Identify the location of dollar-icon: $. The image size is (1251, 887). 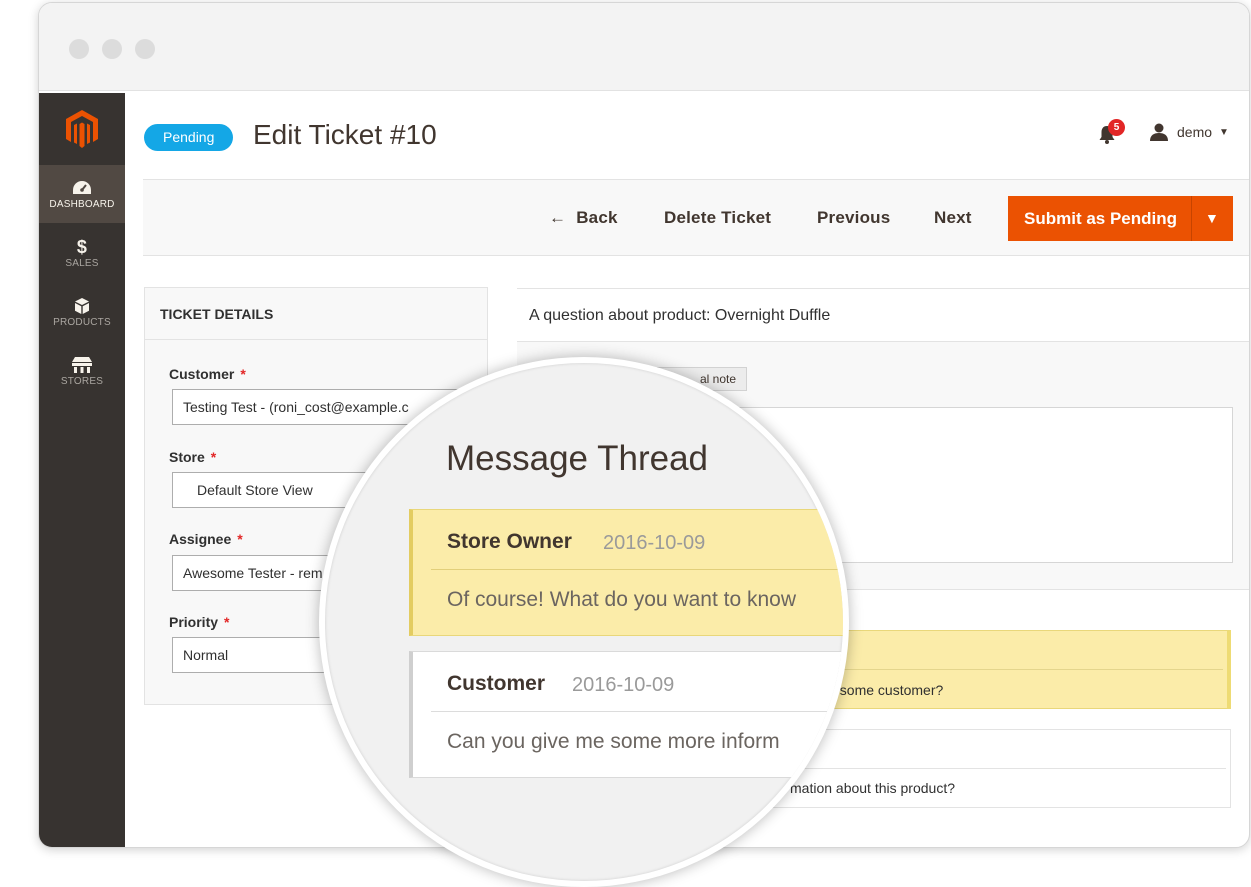
(82, 247).